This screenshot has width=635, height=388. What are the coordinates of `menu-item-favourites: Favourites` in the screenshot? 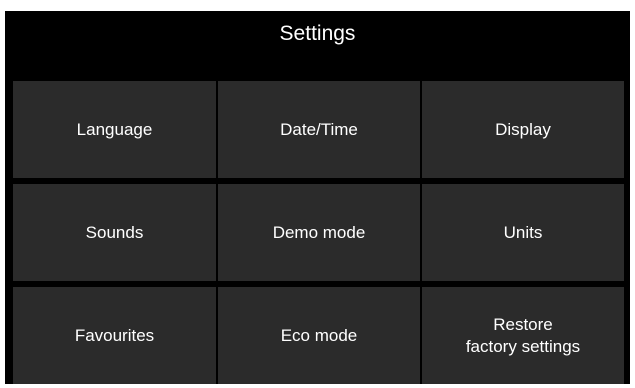 It's located at (114, 335).